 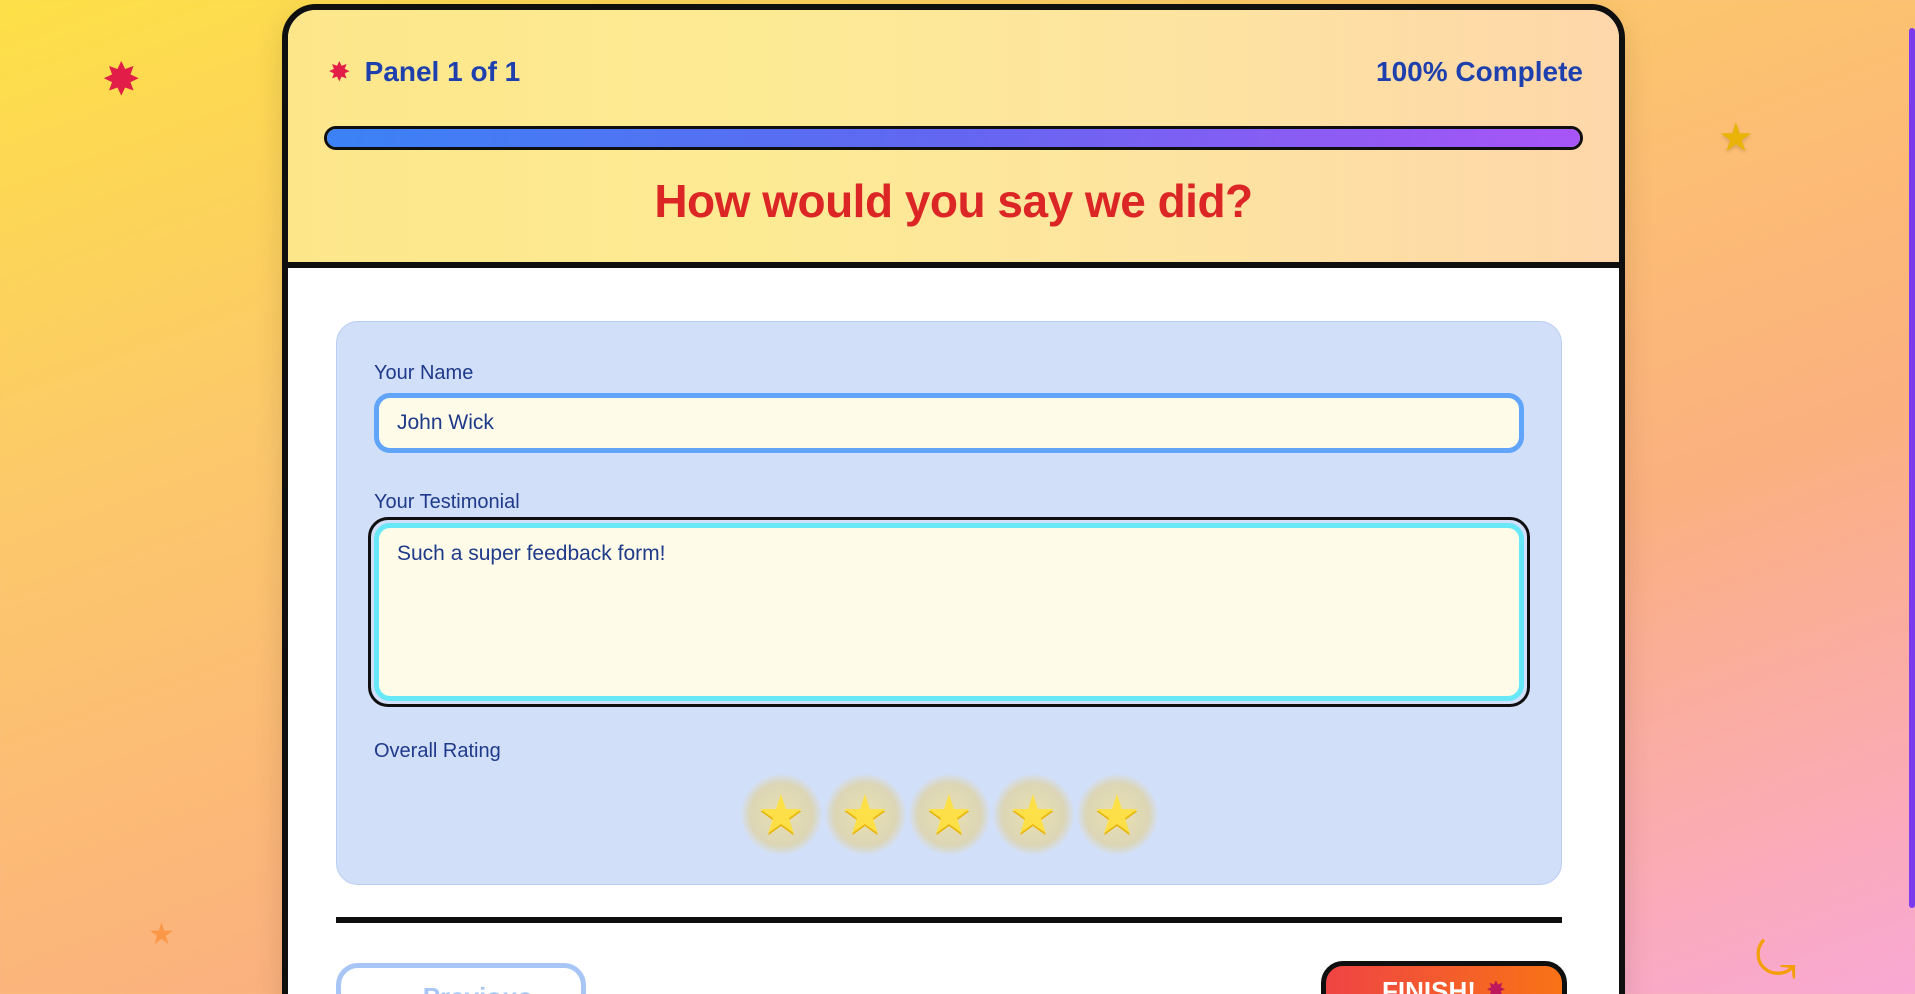 I want to click on name-label: Your Name, so click(x=424, y=373).